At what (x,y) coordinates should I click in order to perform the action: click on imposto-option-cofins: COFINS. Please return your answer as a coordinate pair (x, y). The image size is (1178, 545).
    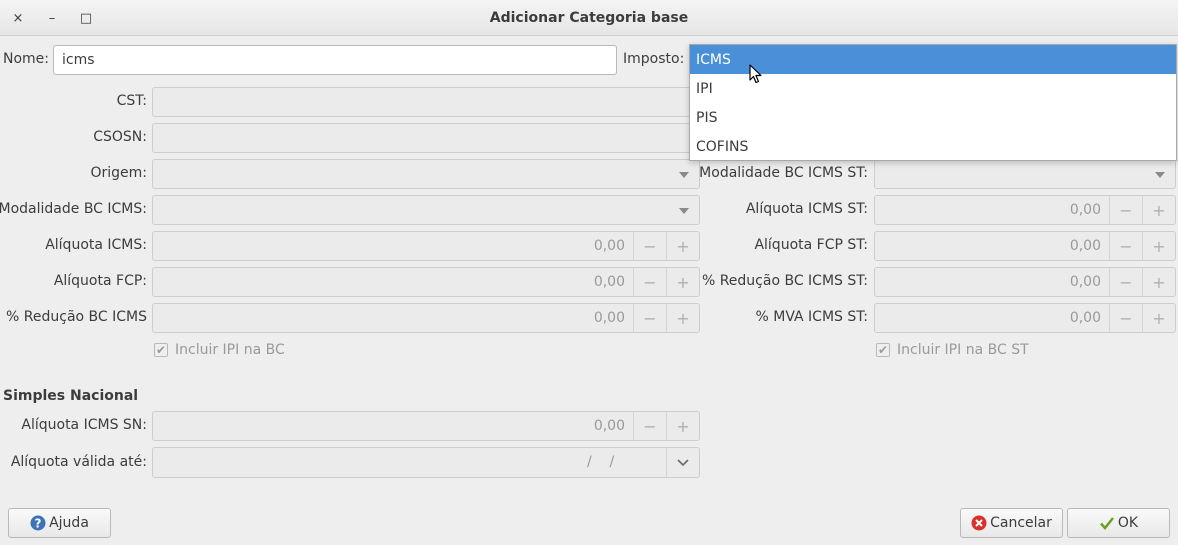
    Looking at the image, I should click on (933, 146).